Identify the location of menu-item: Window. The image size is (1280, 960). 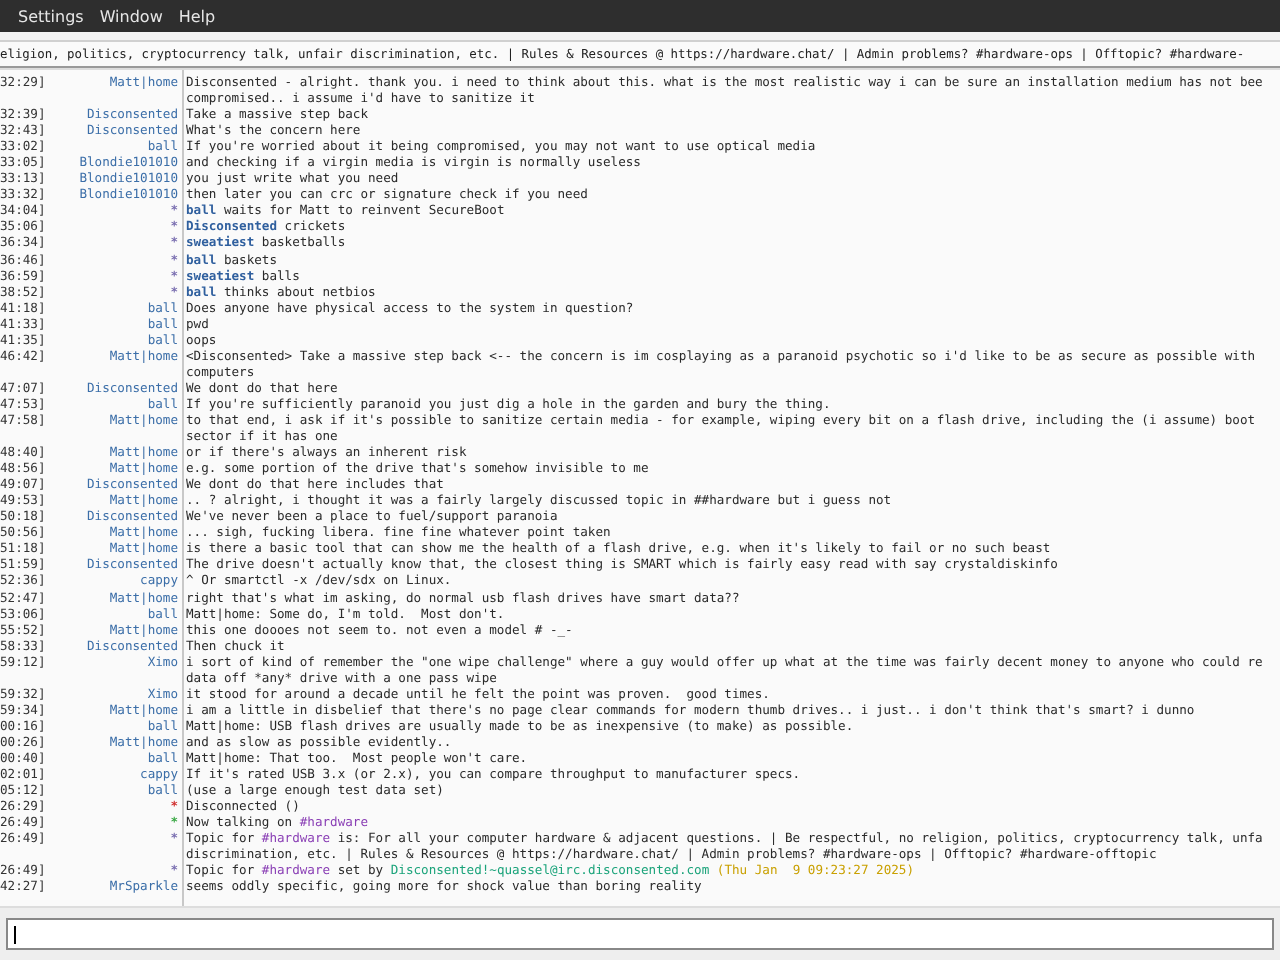
(131, 16).